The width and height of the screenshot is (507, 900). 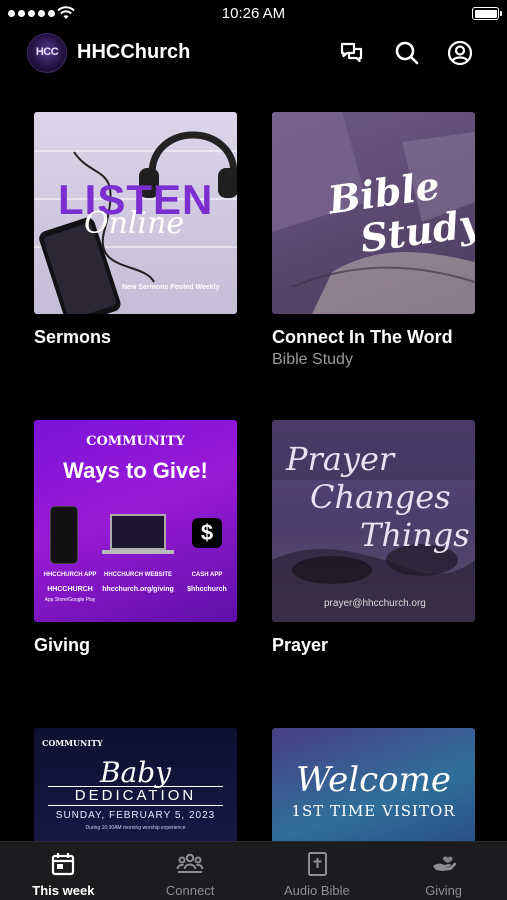 I want to click on people-icon, so click(x=190, y=864).